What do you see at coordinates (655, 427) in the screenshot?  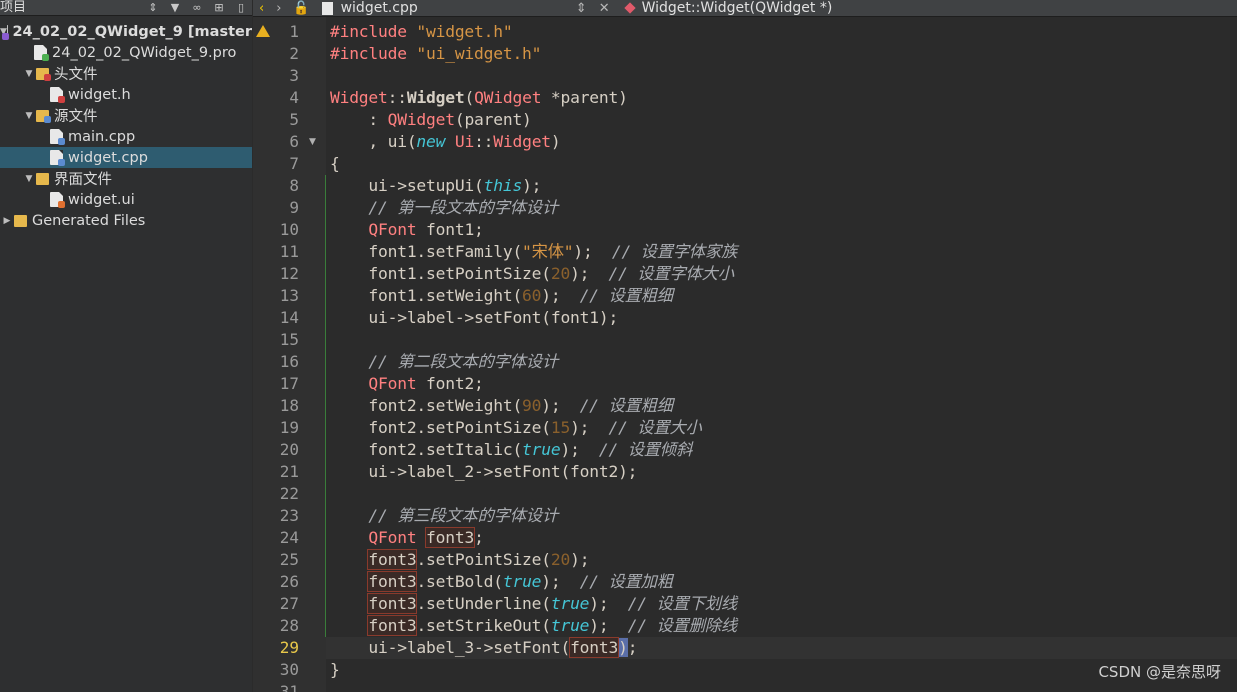 I see `code-token: // 设置大小` at bounding box center [655, 427].